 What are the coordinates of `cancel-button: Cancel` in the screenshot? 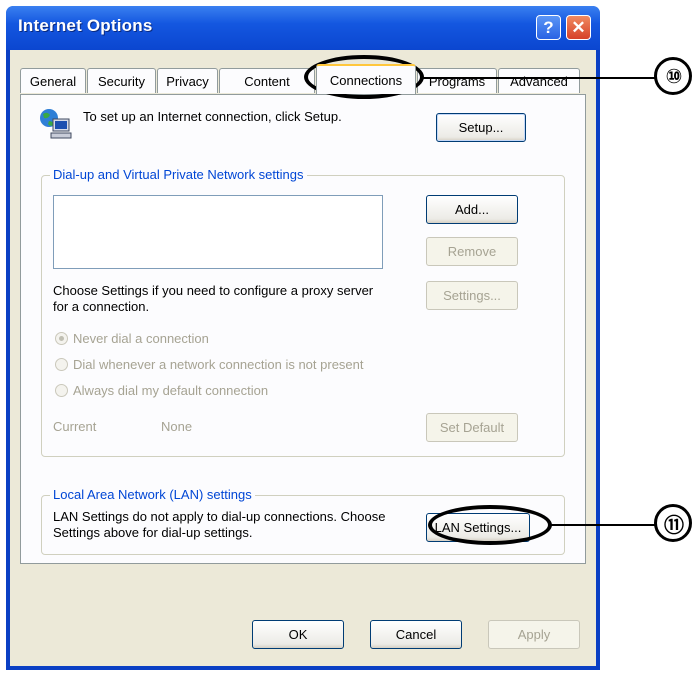 It's located at (416, 634).